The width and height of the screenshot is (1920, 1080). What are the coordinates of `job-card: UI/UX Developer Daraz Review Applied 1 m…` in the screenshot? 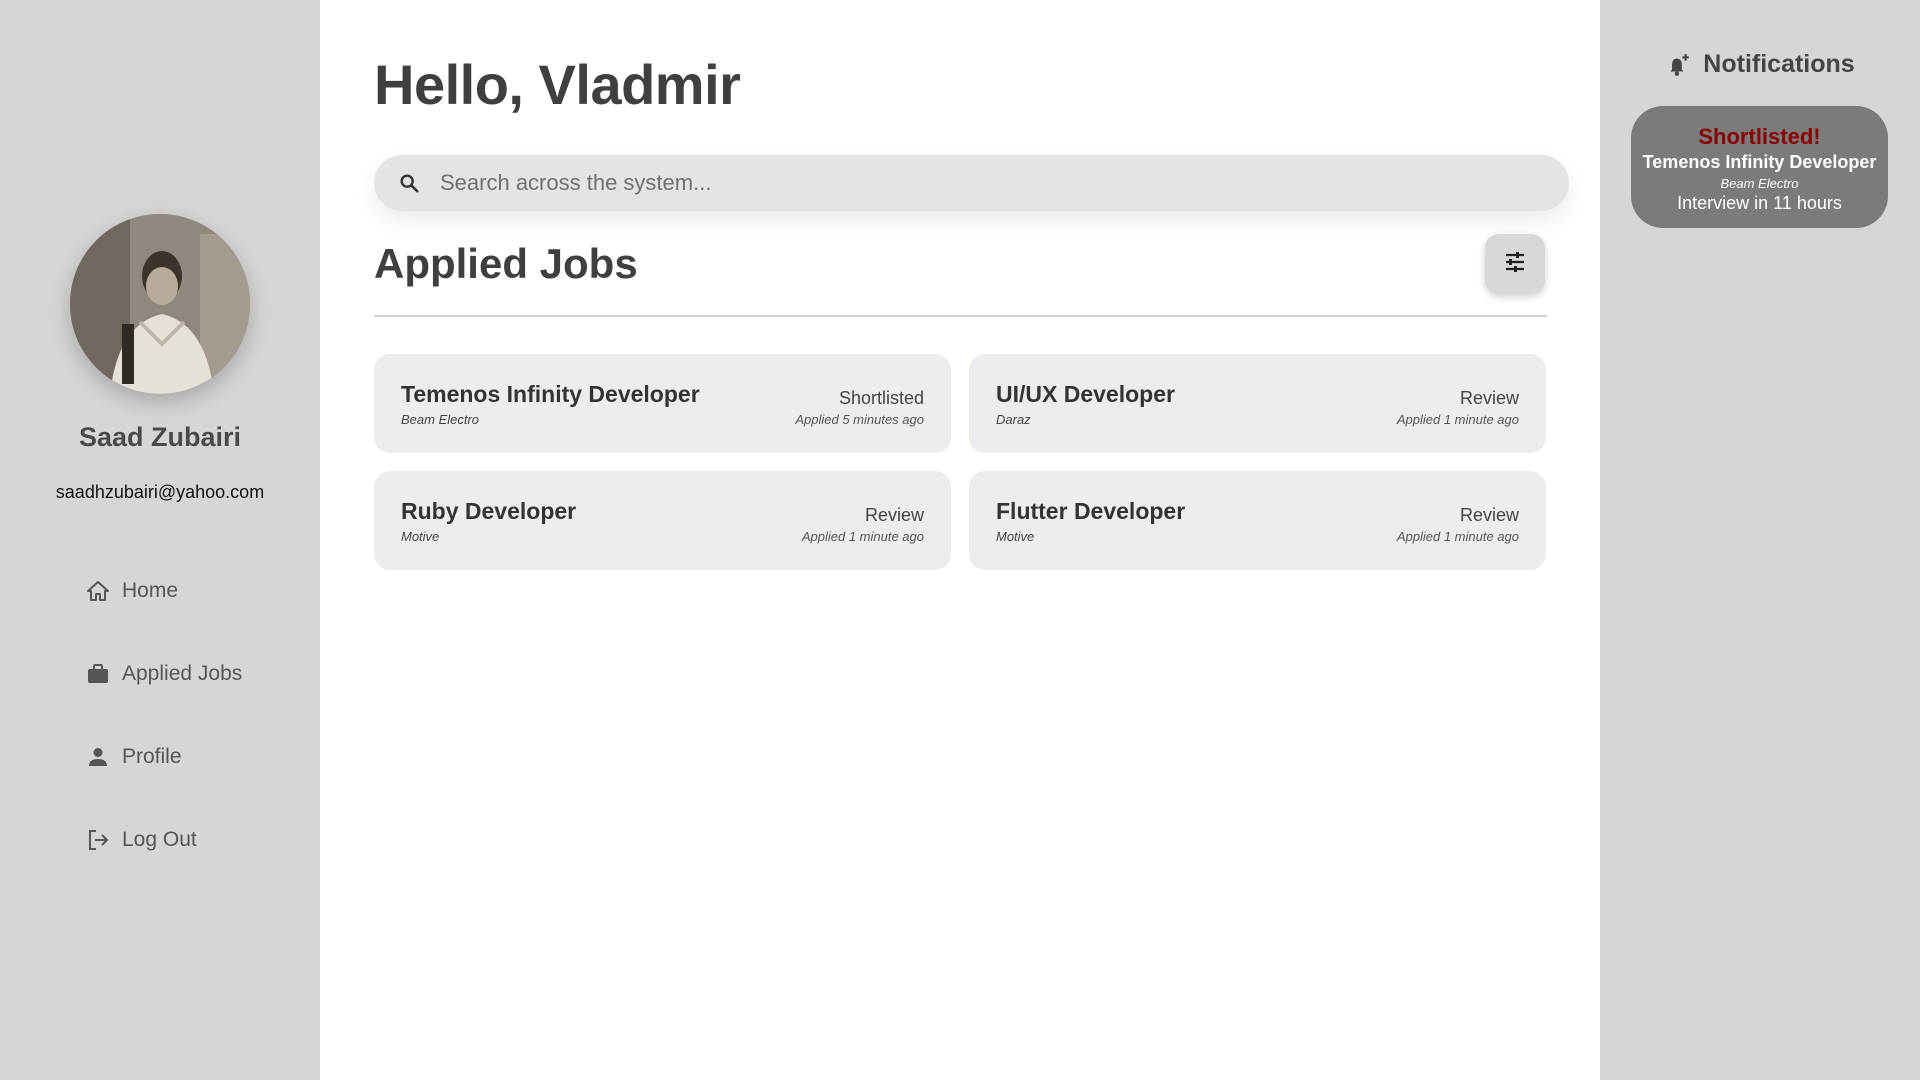 It's located at (1257, 403).